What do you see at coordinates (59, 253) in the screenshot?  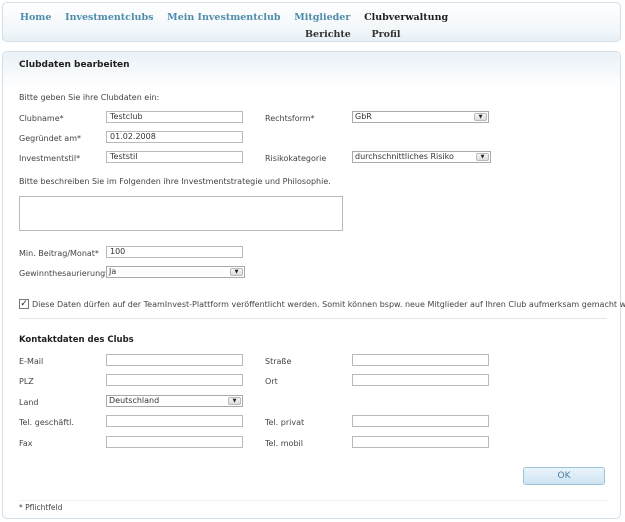 I see `beitrag-label: Min. Beitrag/Monat*` at bounding box center [59, 253].